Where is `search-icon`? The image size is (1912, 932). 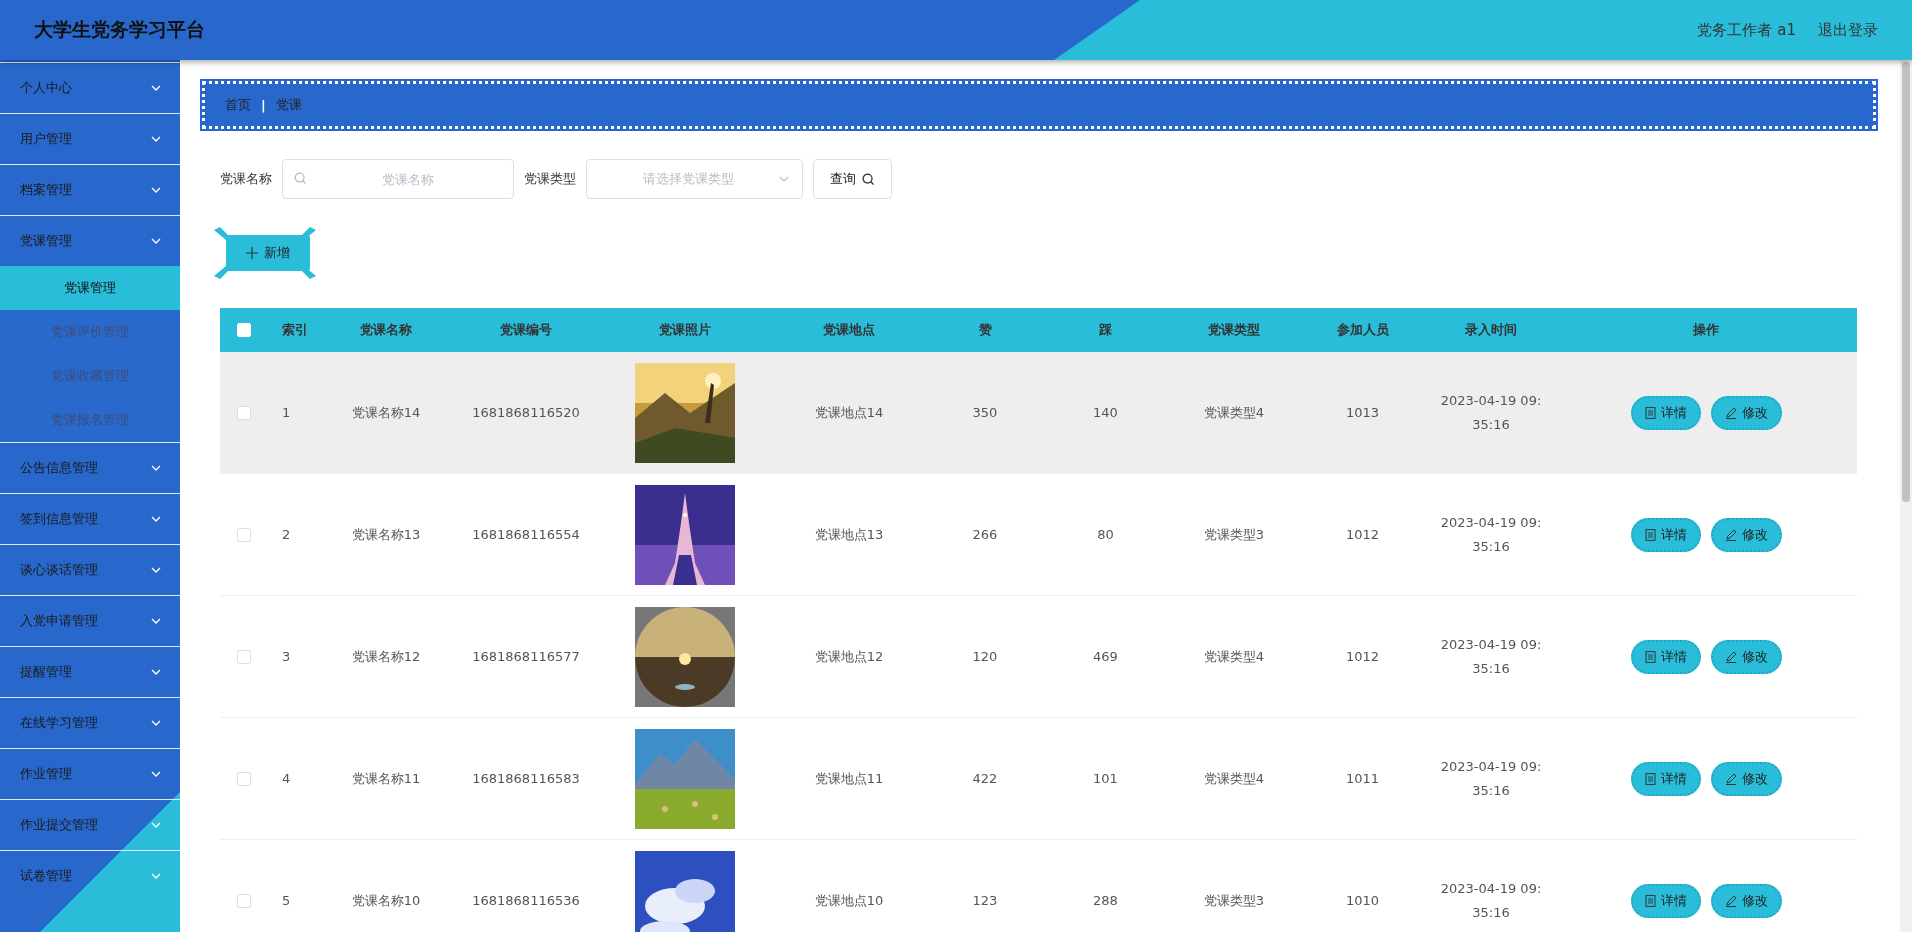 search-icon is located at coordinates (868, 179).